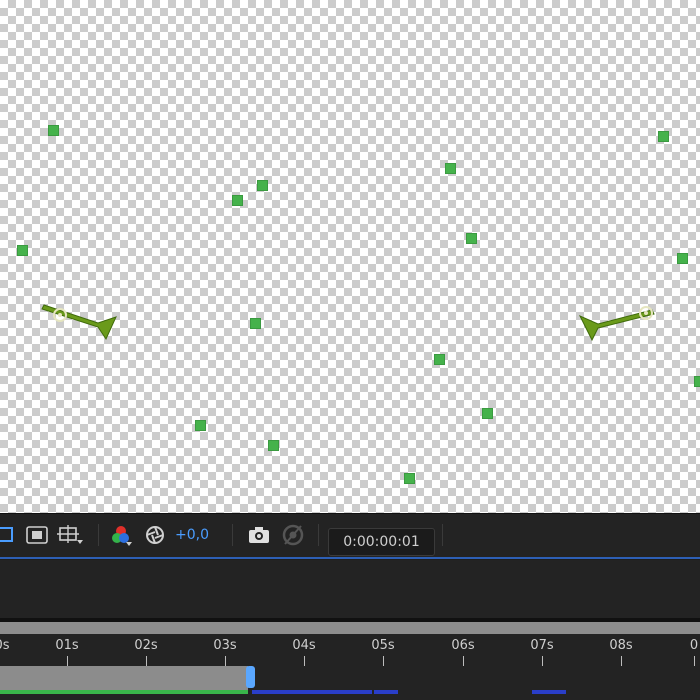 This screenshot has width=700, height=700. I want to click on left-emitter, so click(78, 320).